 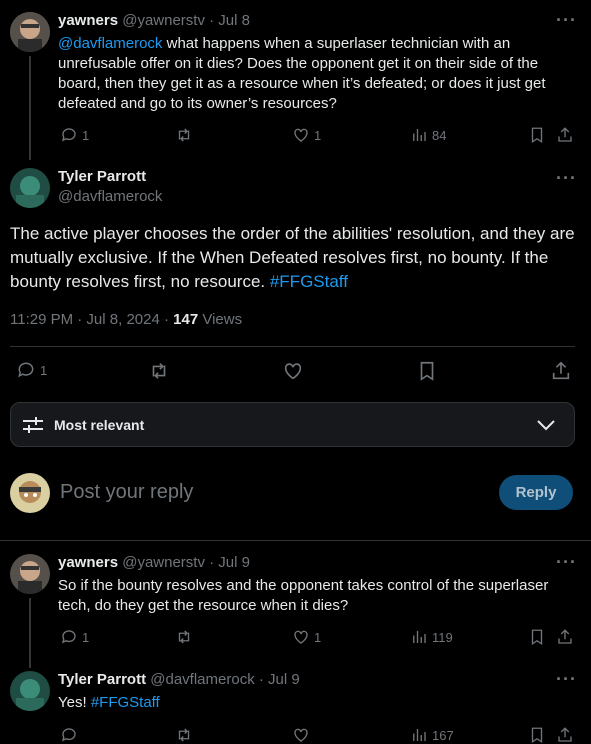 What do you see at coordinates (439, 135) in the screenshot?
I see `view-count: 84` at bounding box center [439, 135].